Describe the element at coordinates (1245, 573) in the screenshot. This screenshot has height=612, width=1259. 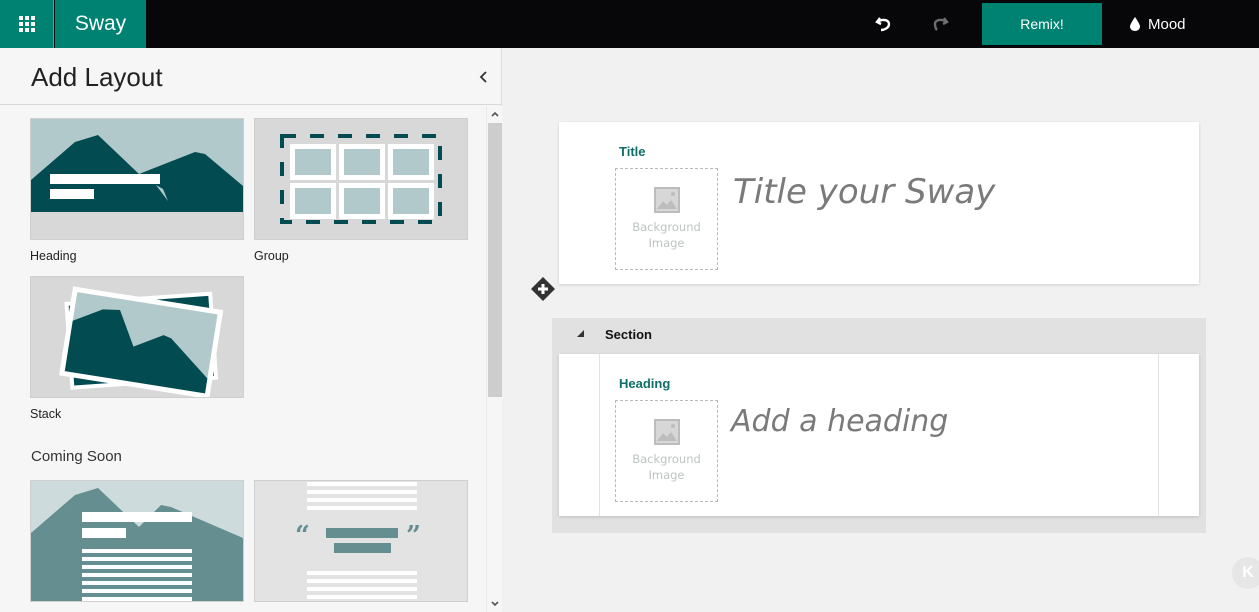
I see `accessibility-hint-button: K` at that location.